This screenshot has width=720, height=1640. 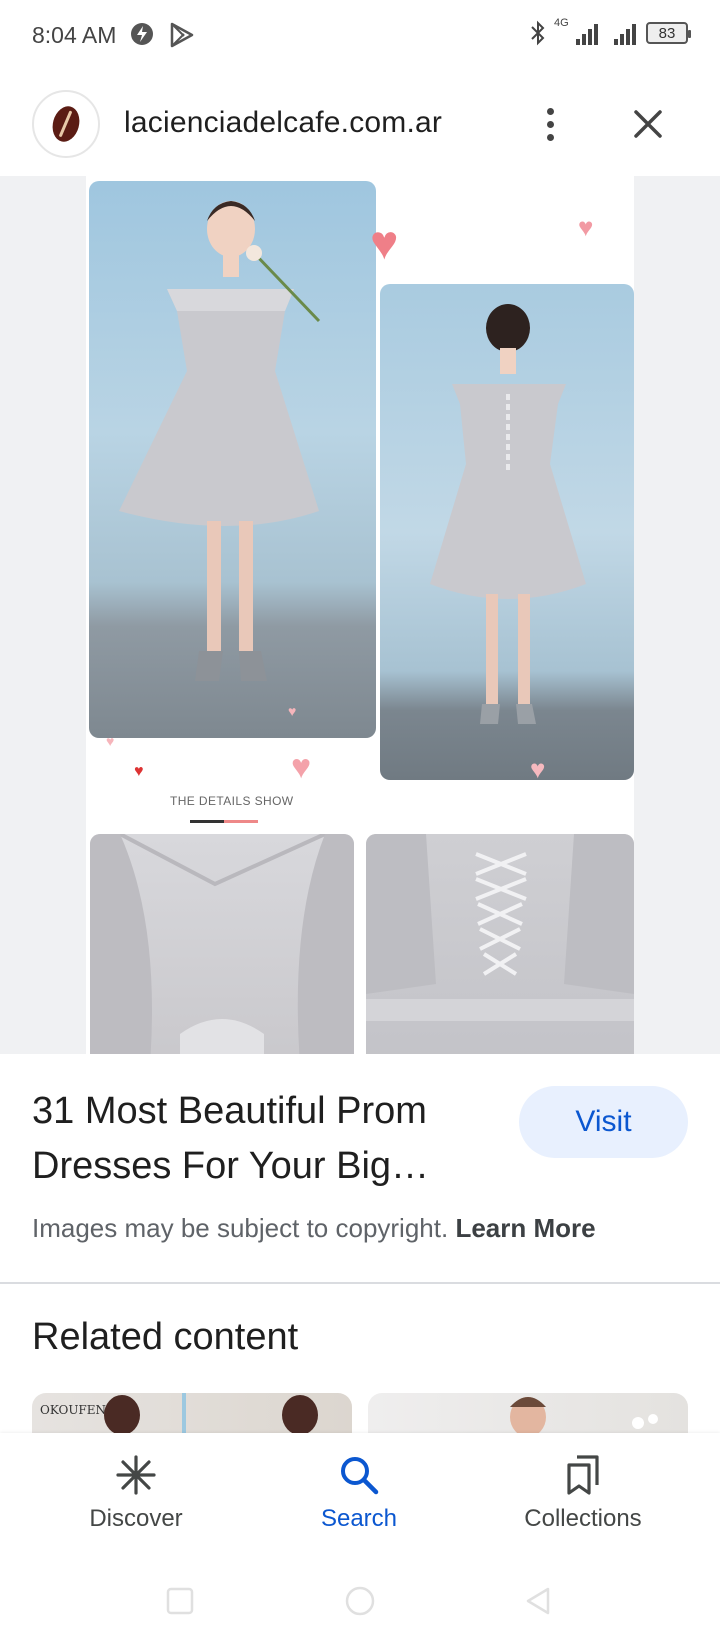 I want to click on site-favicon, so click(x=66, y=124).